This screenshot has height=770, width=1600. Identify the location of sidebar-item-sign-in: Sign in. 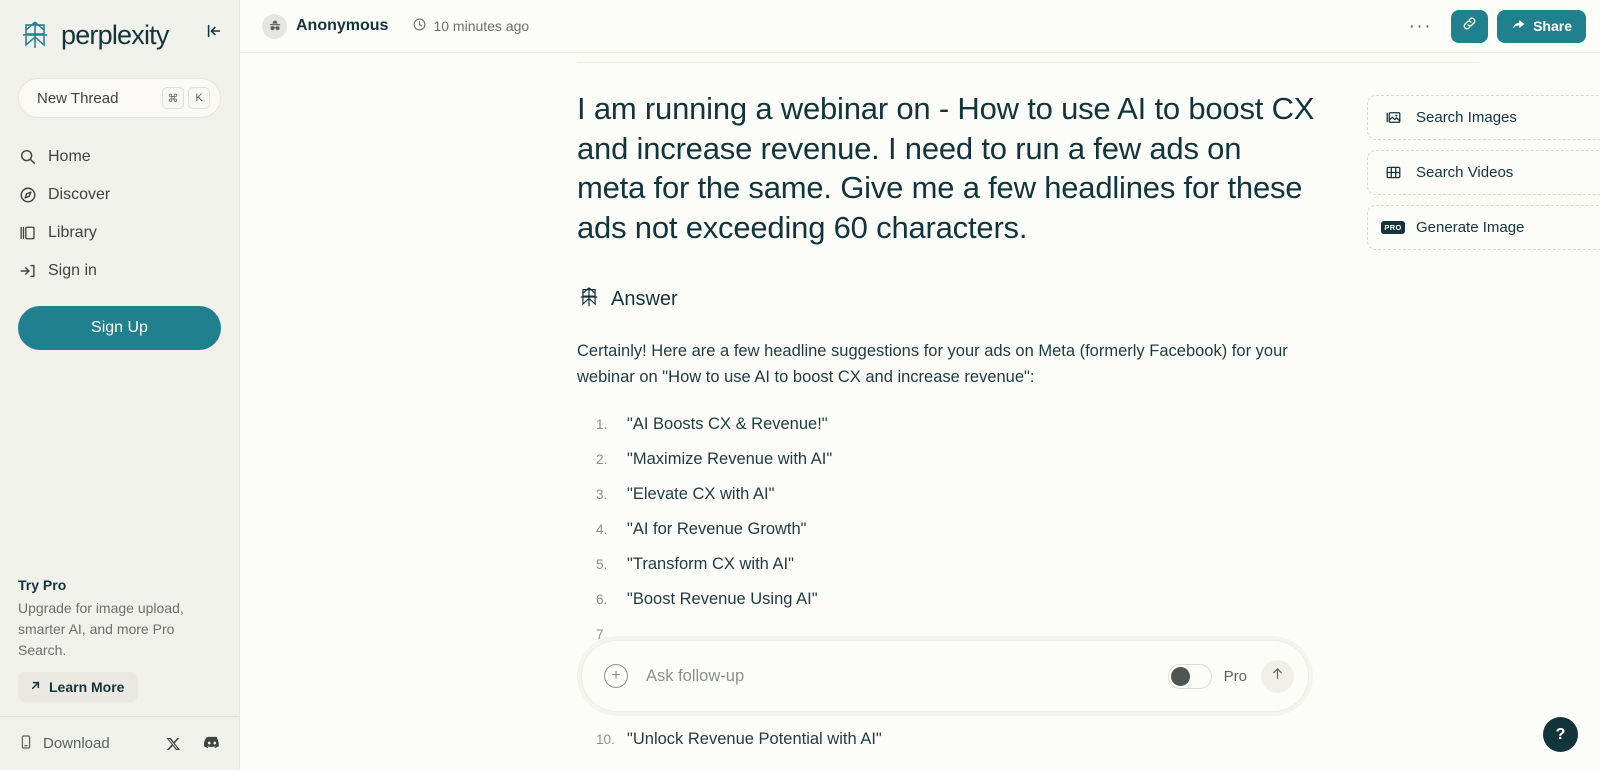
(119, 271).